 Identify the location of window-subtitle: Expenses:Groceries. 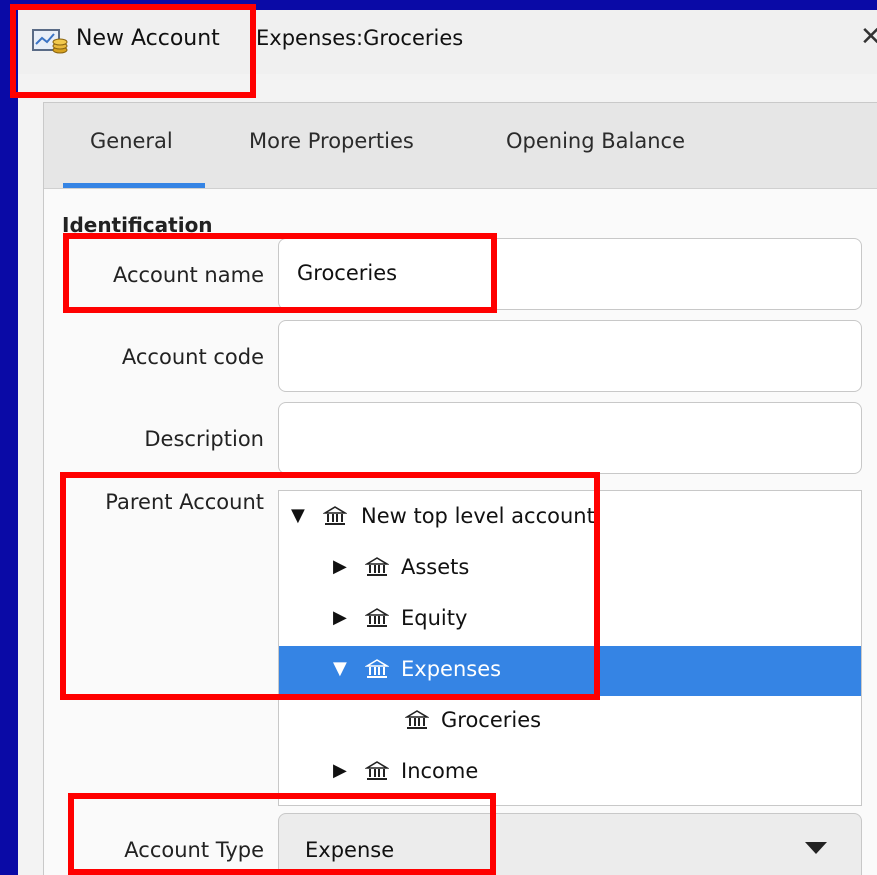
(360, 38).